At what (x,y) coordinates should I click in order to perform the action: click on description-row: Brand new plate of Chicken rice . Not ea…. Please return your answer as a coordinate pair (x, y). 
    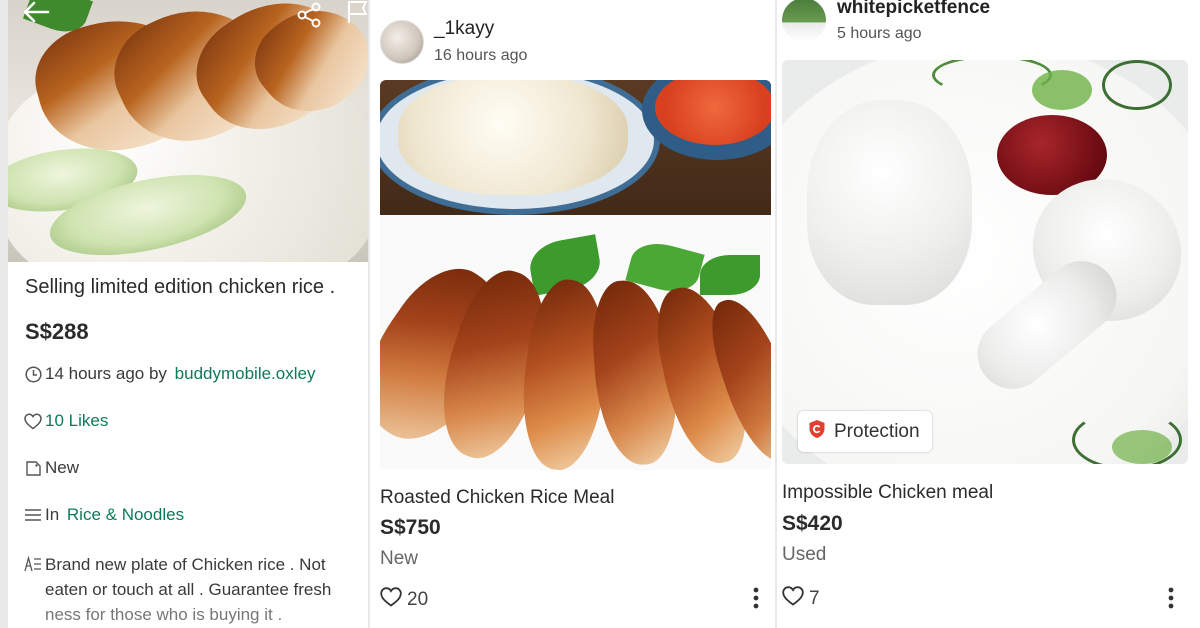
    Looking at the image, I should click on (189, 589).